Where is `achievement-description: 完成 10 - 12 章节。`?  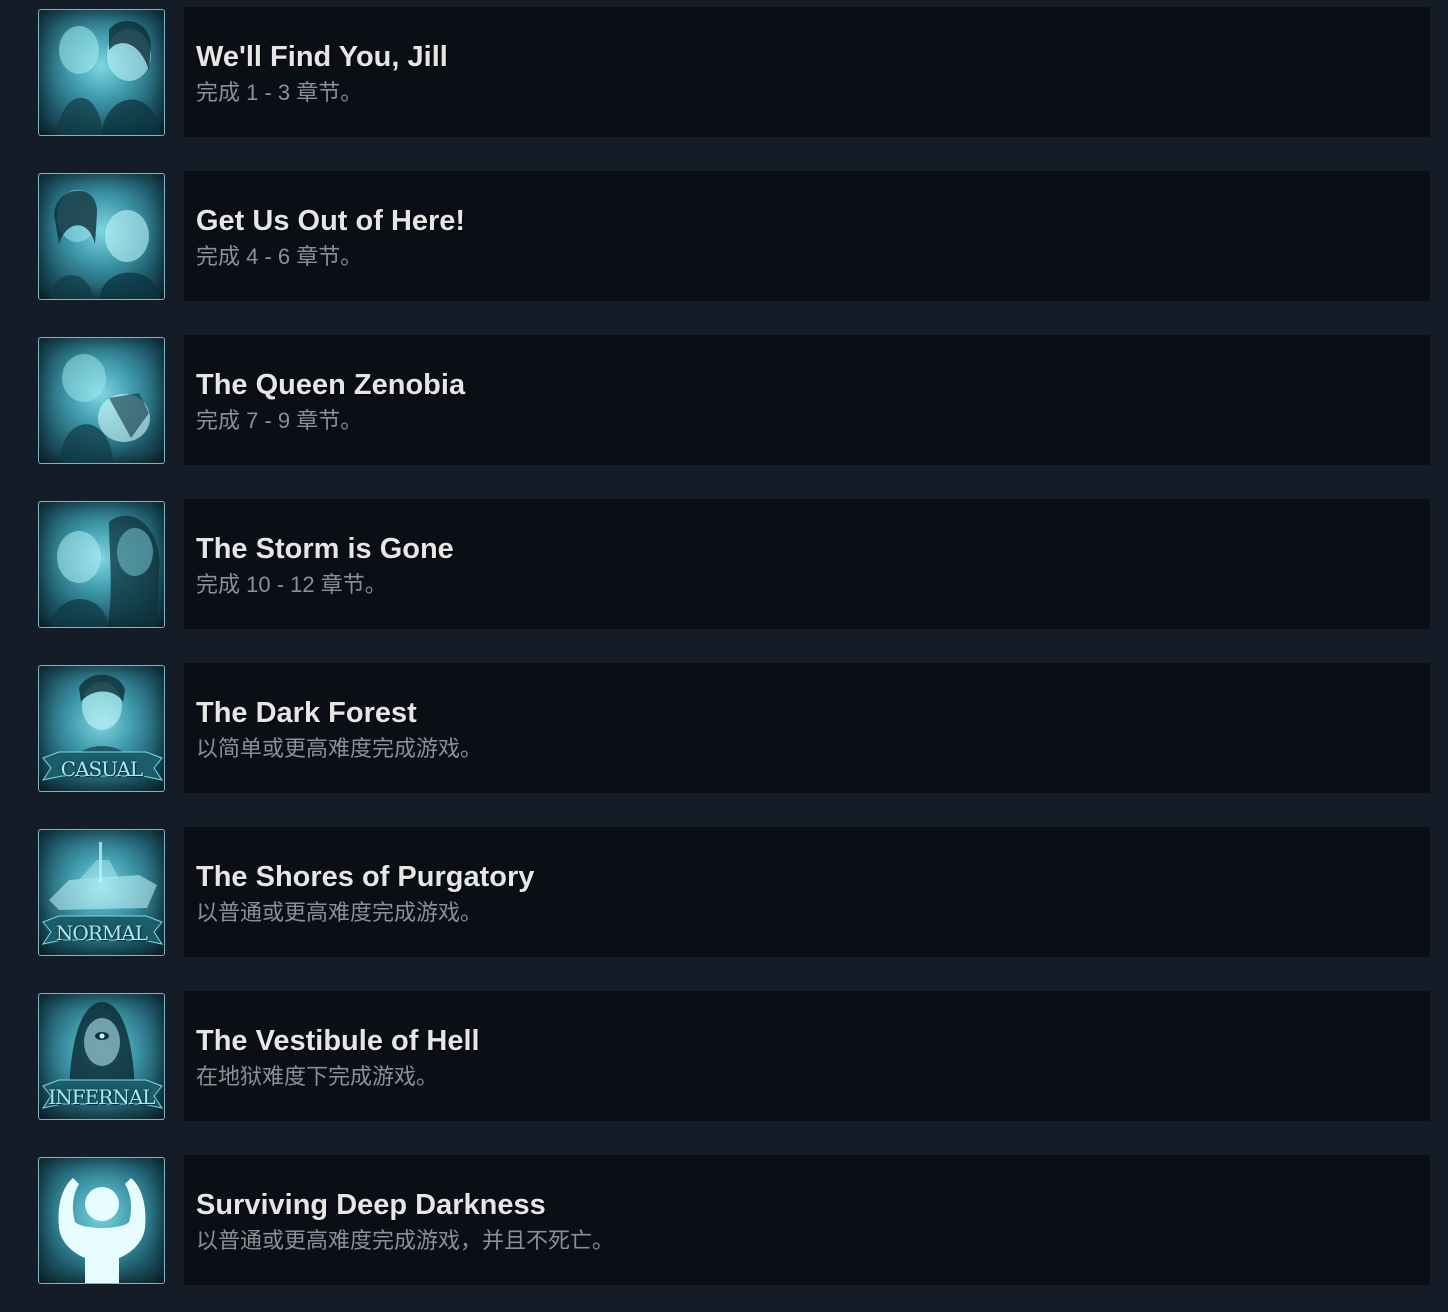 achievement-description: 完成 10 - 12 章节。 is located at coordinates (291, 584).